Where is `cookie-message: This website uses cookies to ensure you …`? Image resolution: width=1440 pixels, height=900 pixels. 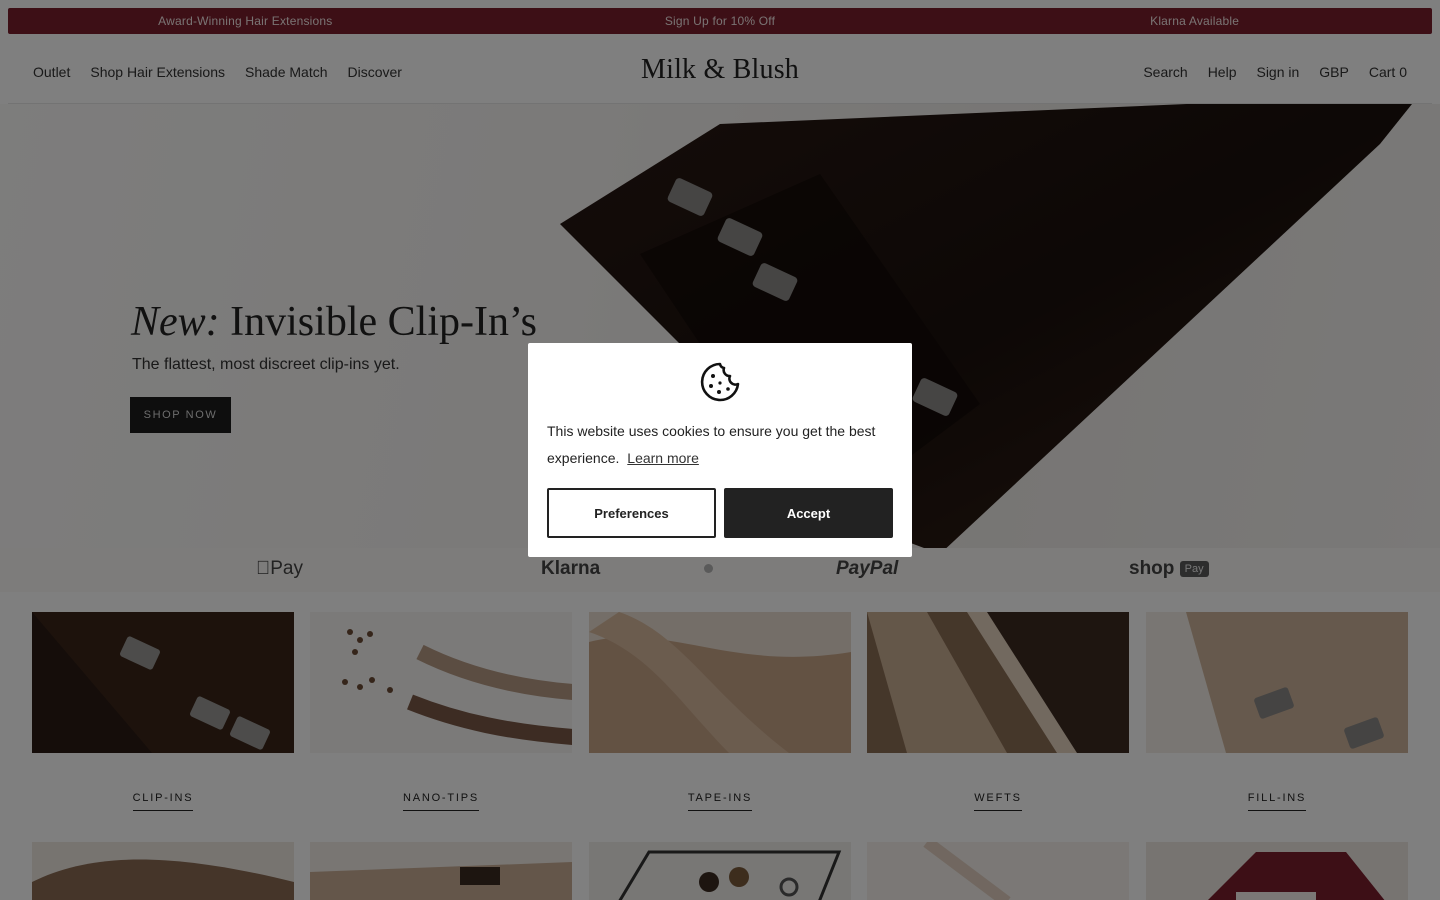 cookie-message: This website uses cookies to ensure you … is located at coordinates (722, 445).